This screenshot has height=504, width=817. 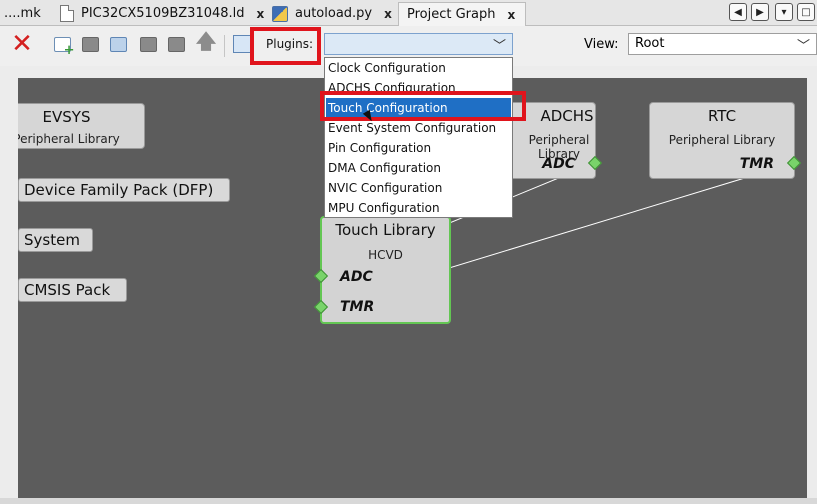 What do you see at coordinates (280, 13) in the screenshot?
I see `python-icon` at bounding box center [280, 13].